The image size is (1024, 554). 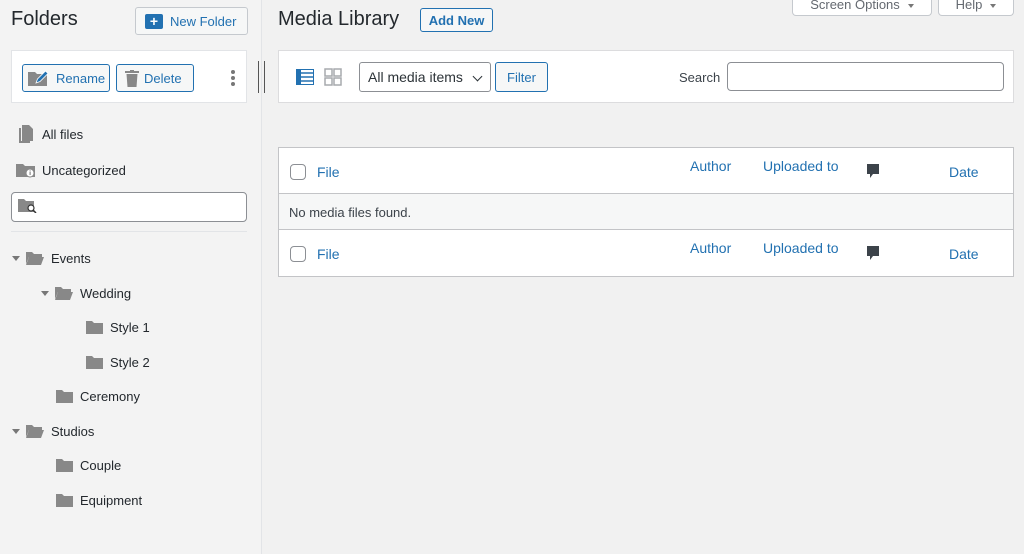 I want to click on tree-label: Style 1, so click(x=130, y=327).